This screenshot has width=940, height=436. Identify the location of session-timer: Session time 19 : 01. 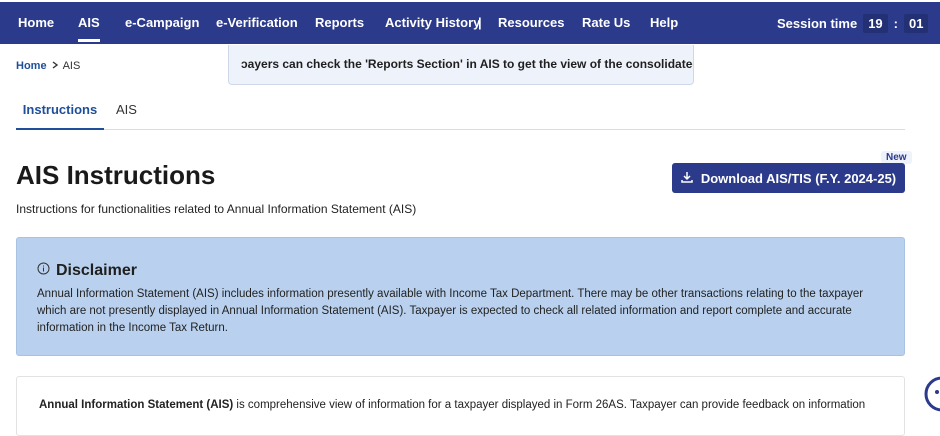
(853, 23).